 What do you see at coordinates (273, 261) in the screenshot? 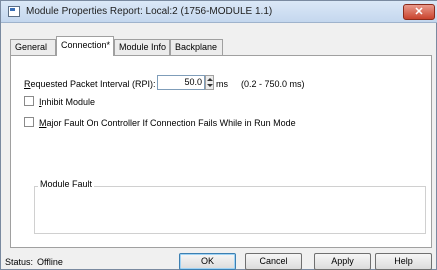
I see `cancel-button: Cancel` at bounding box center [273, 261].